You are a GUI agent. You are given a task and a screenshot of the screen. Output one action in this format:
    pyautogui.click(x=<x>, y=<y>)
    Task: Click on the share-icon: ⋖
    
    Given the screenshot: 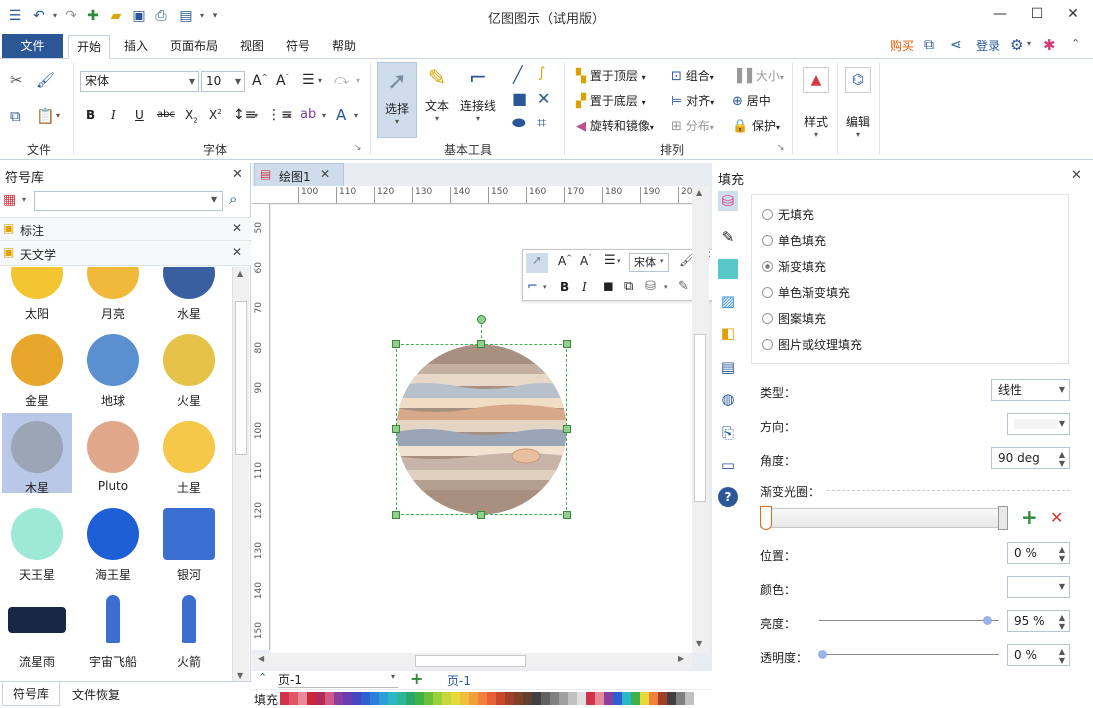 What is the action you would take?
    pyautogui.click(x=956, y=45)
    